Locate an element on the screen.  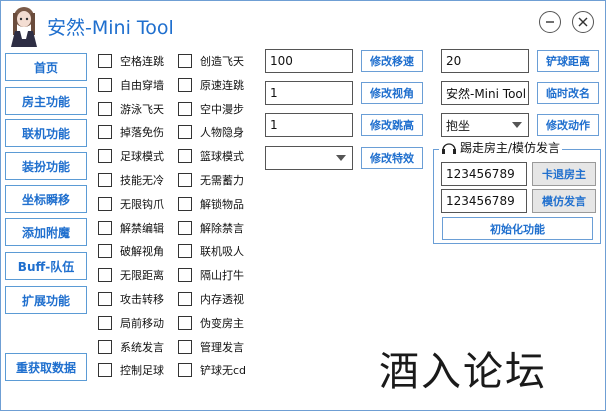
group-title: 踢走房主/模仿发言 is located at coordinates (501, 147).